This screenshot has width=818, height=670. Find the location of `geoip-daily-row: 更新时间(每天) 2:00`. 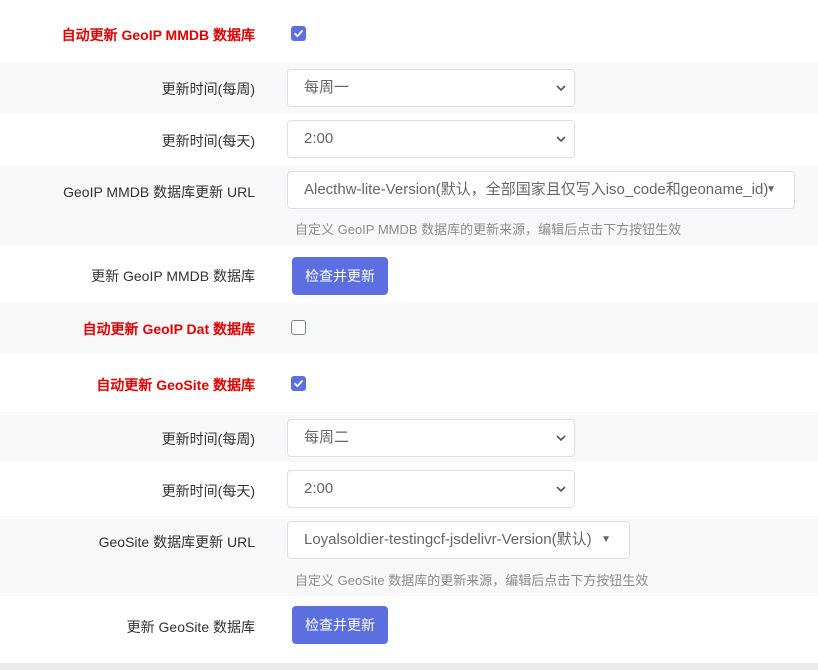

geoip-daily-row: 更新时间(每天) 2:00 is located at coordinates (409, 139).